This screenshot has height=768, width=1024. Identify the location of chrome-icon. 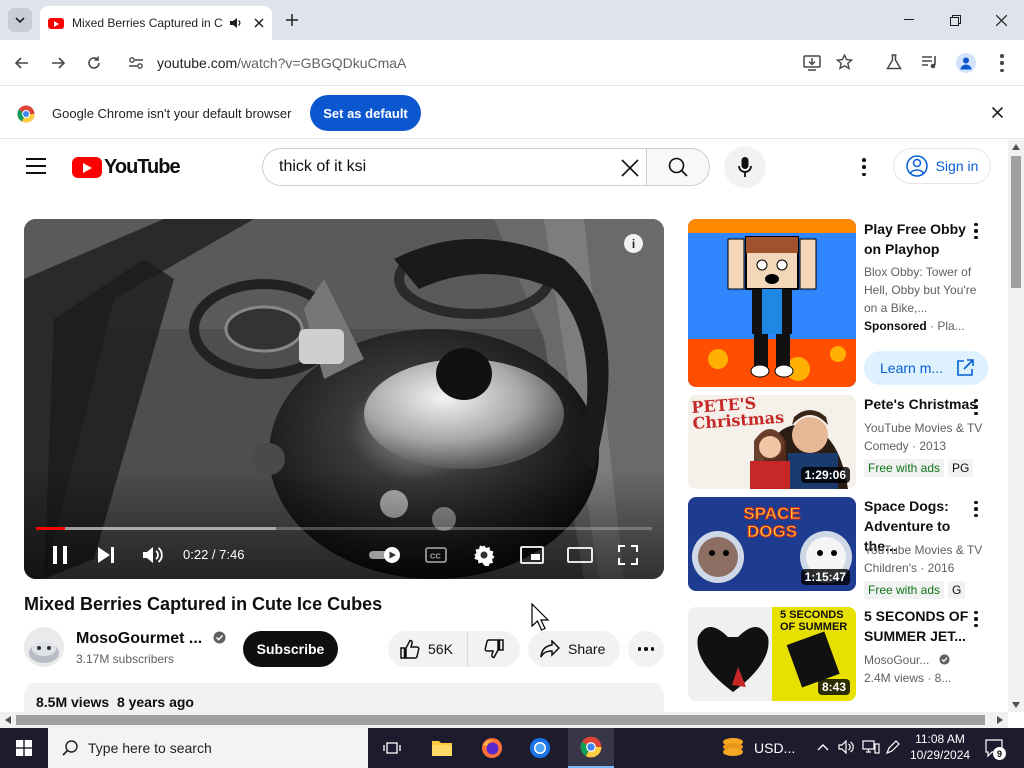
(591, 747).